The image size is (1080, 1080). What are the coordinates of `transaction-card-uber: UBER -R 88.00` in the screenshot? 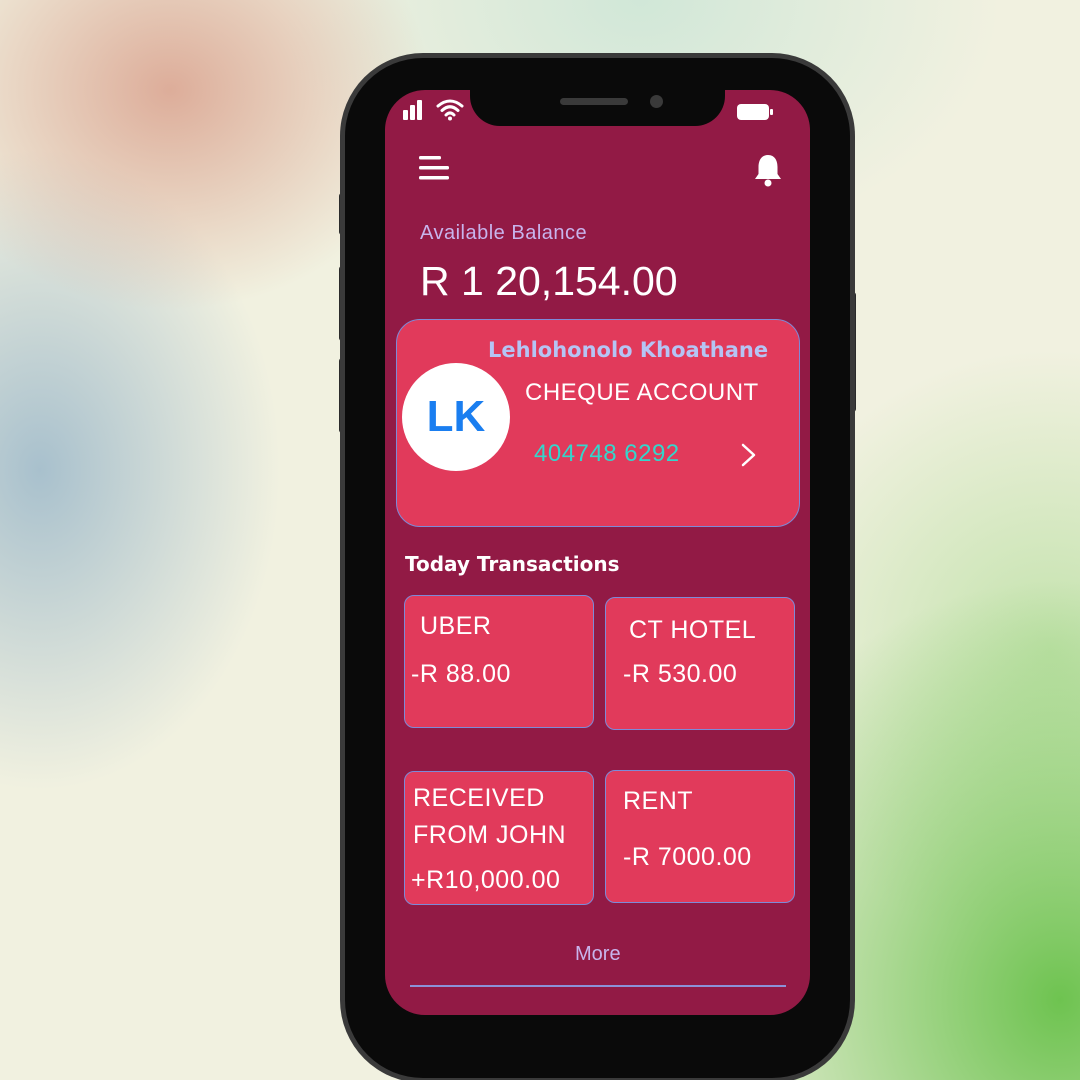 It's located at (499, 661).